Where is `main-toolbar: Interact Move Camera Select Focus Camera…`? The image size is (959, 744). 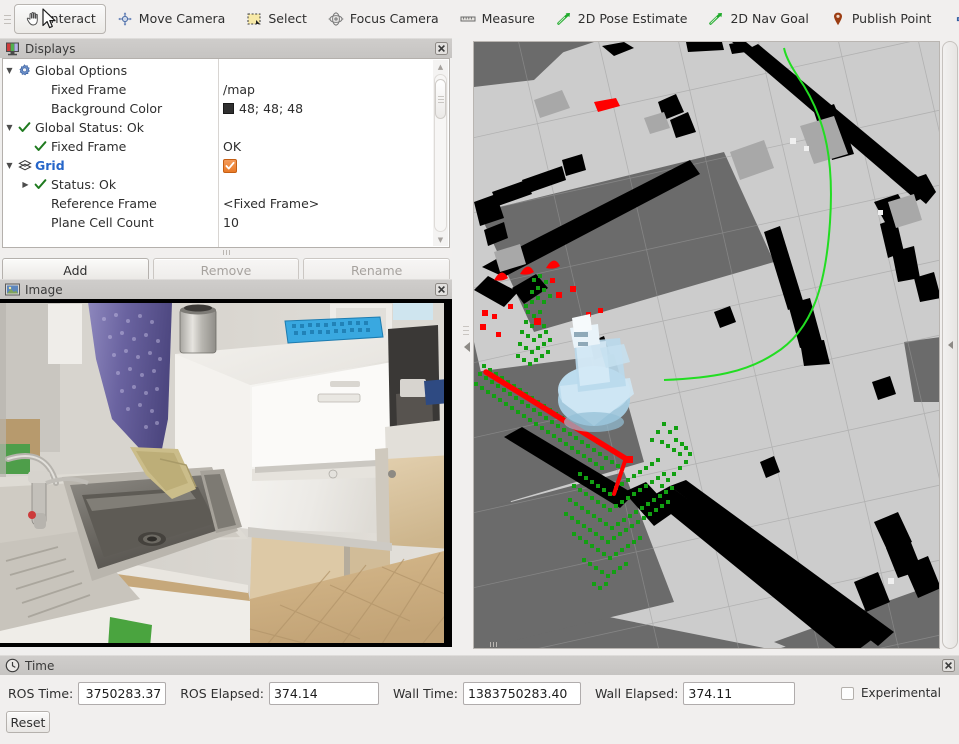 main-toolbar: Interact Move Camera Select Focus Camera… is located at coordinates (479, 19).